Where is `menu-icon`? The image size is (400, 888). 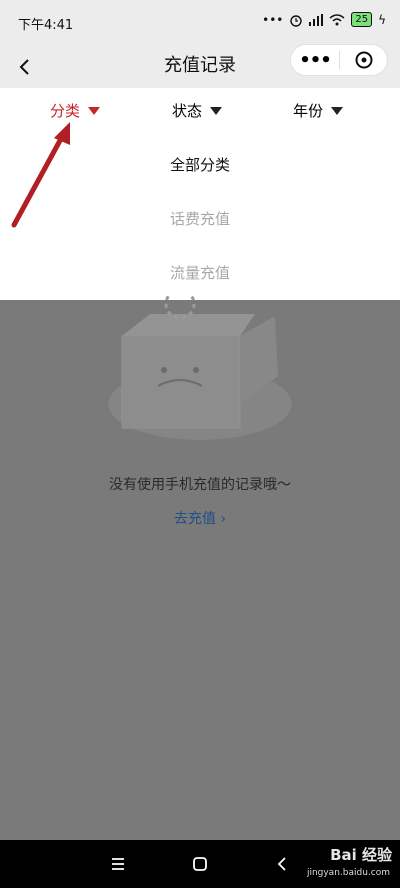
menu-icon is located at coordinates (118, 864).